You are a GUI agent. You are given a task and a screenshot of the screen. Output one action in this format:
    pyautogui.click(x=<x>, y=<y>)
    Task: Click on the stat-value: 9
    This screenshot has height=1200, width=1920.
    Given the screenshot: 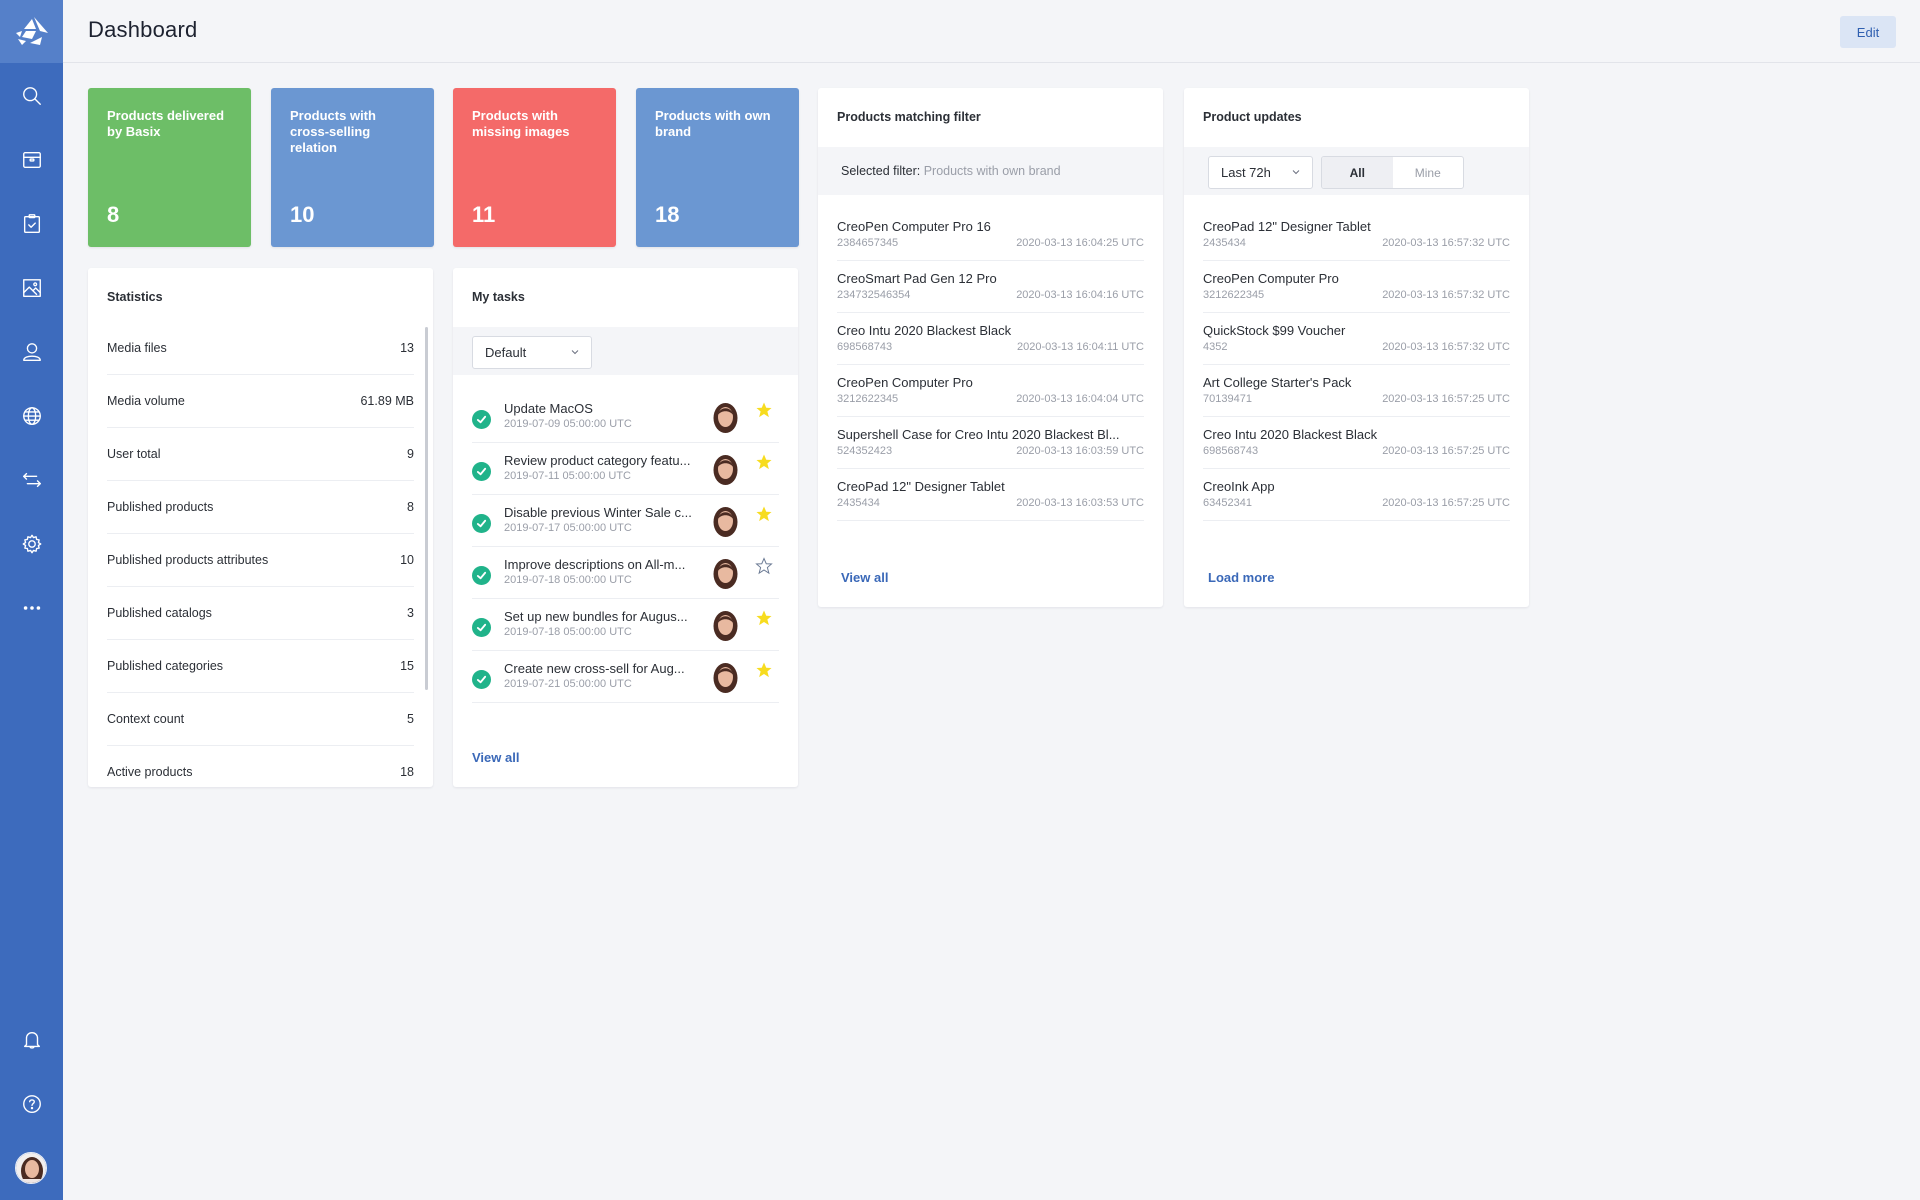 What is the action you would take?
    pyautogui.click(x=410, y=454)
    